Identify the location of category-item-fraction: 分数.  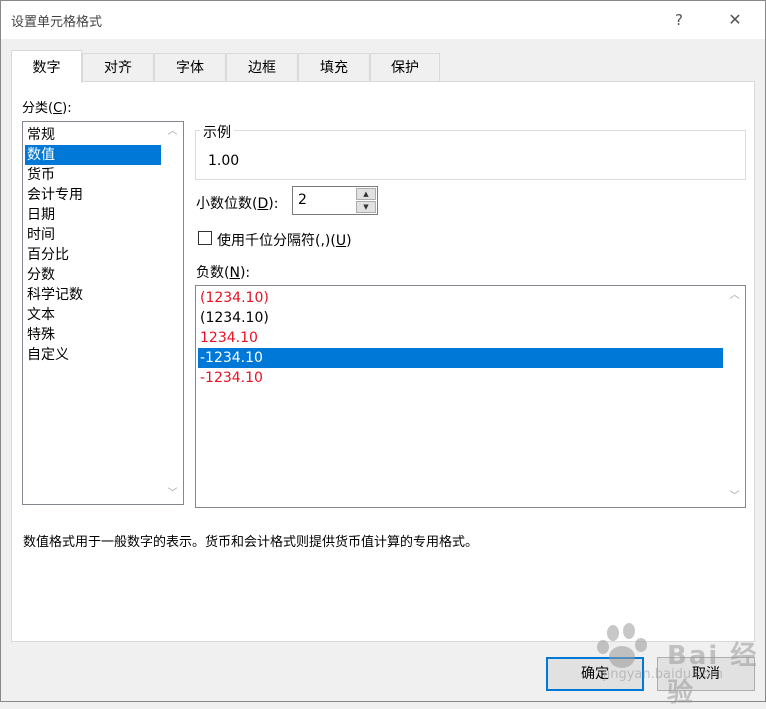
(93, 275).